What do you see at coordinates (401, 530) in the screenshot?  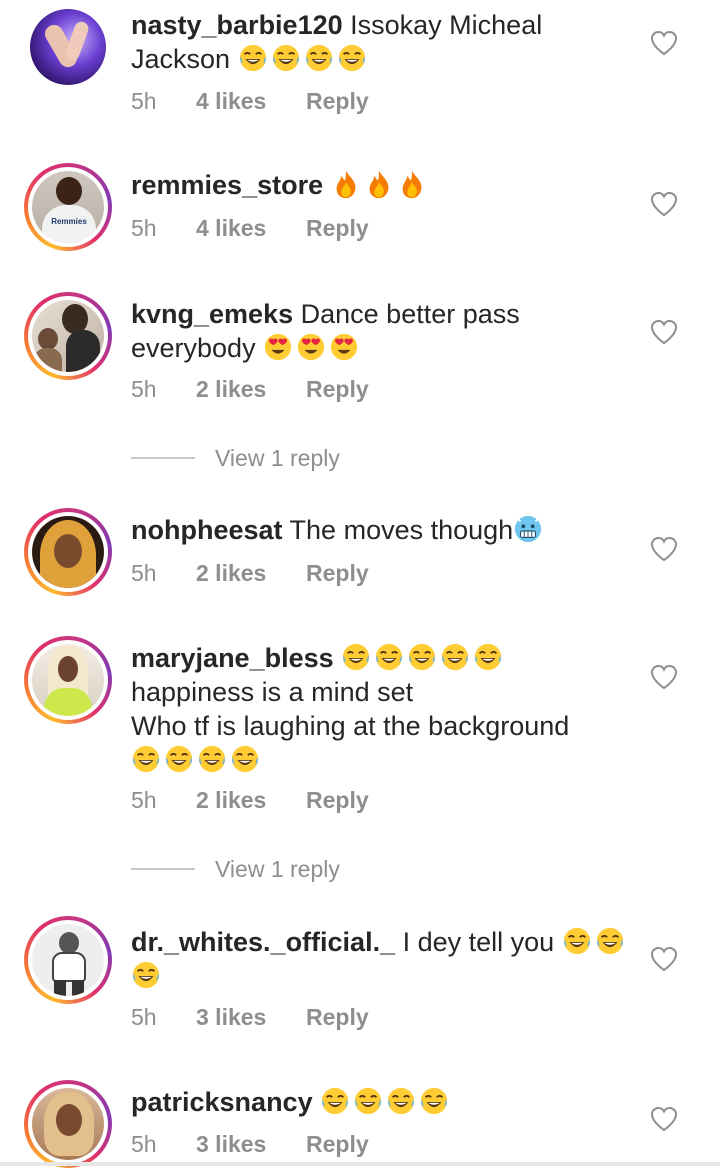 I see `comment-text: The moves though` at bounding box center [401, 530].